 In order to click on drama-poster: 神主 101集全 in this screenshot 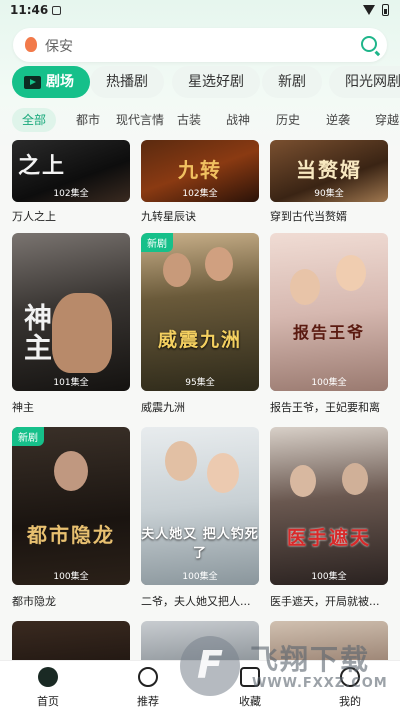, I will do `click(71, 312)`.